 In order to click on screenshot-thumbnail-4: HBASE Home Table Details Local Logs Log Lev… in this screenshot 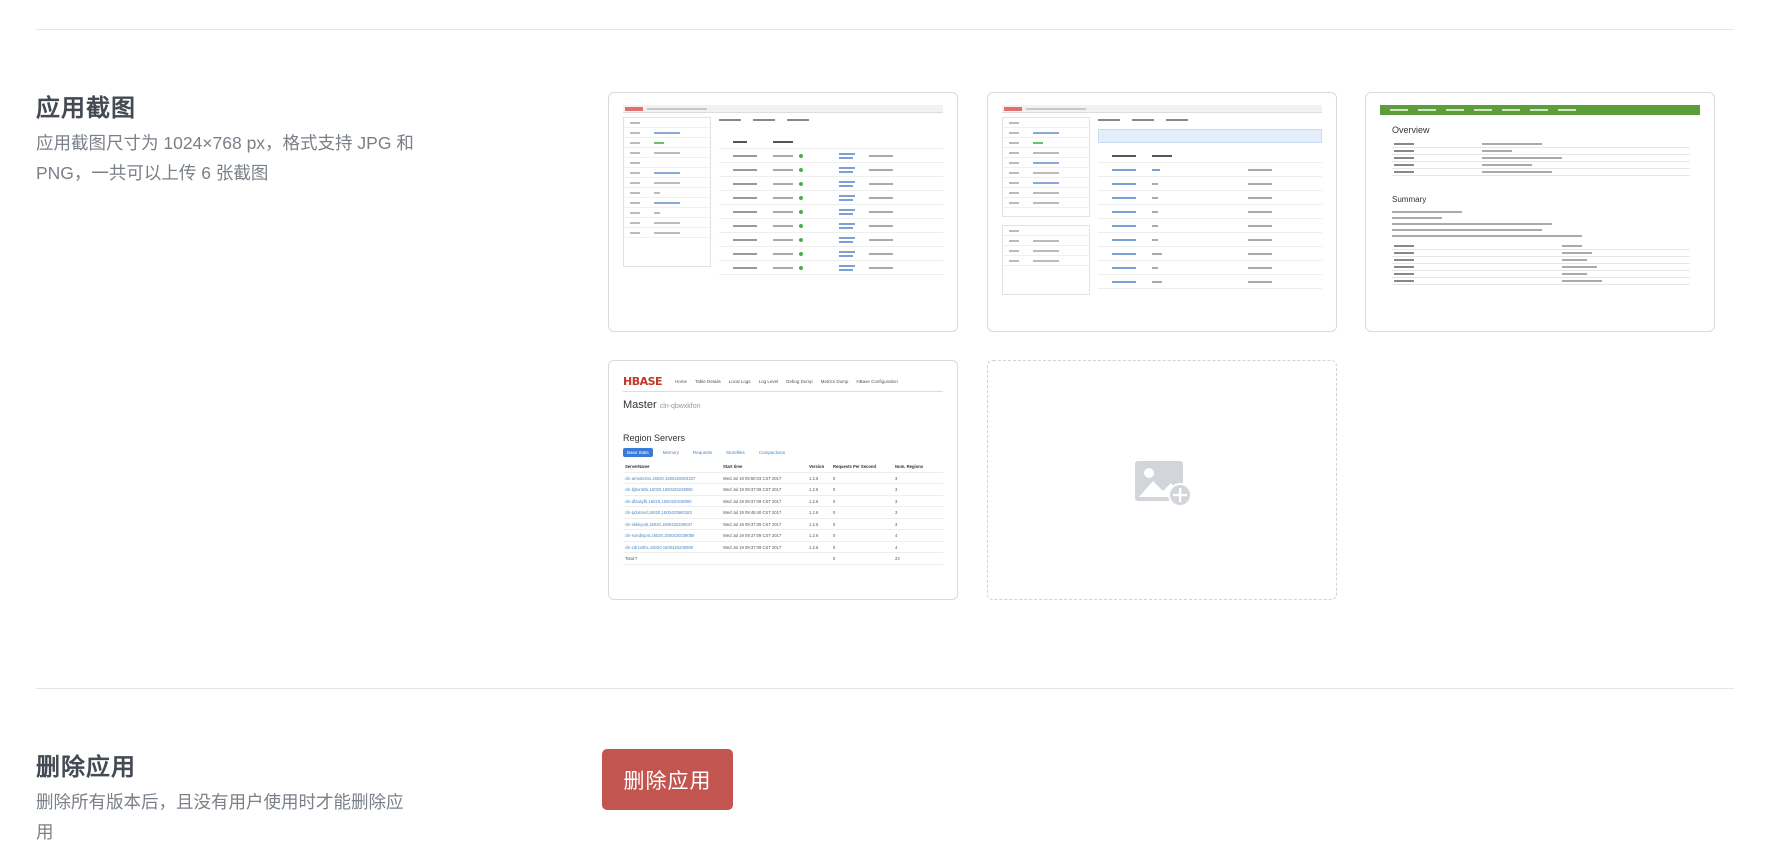, I will do `click(783, 480)`.